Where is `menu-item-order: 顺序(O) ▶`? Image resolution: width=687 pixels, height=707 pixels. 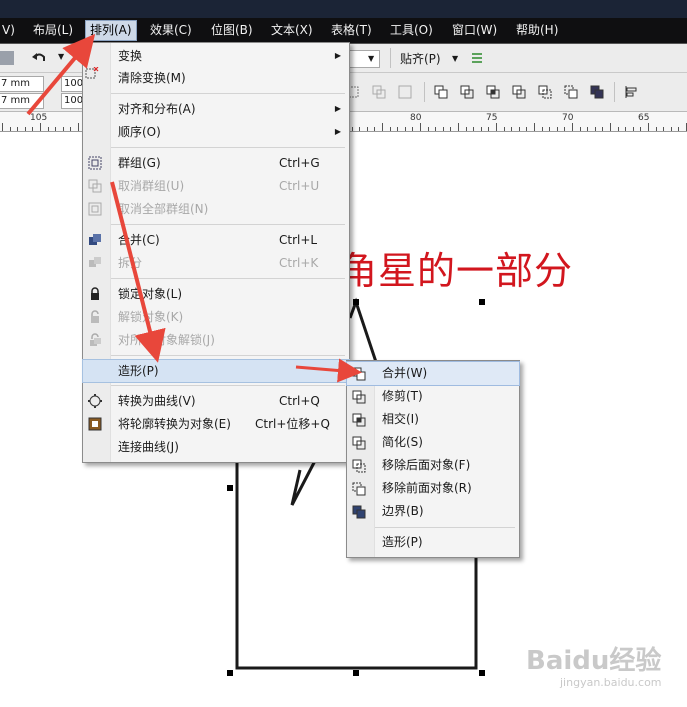
menu-item-order: 顺序(O) ▶ is located at coordinates (216, 132).